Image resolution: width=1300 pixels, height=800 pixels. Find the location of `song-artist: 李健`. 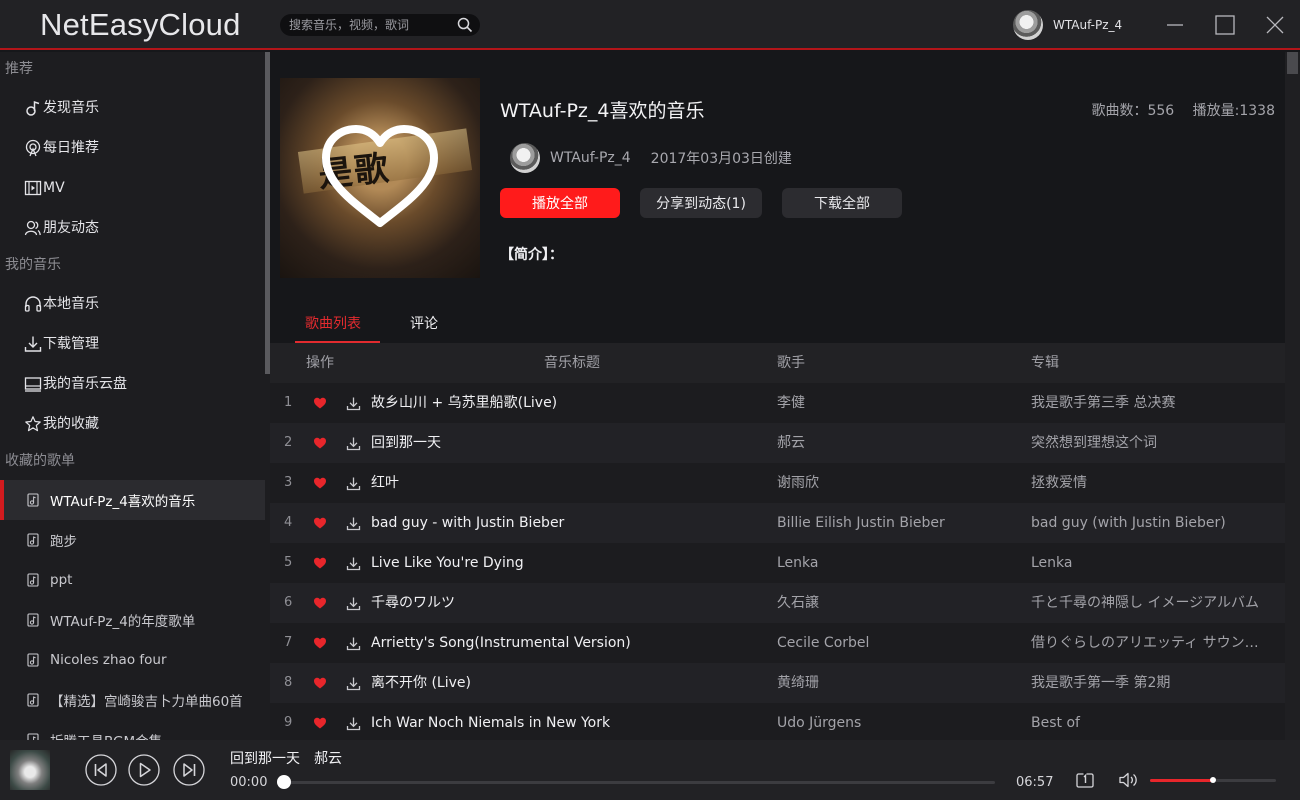

song-artist: 李健 is located at coordinates (897, 403).